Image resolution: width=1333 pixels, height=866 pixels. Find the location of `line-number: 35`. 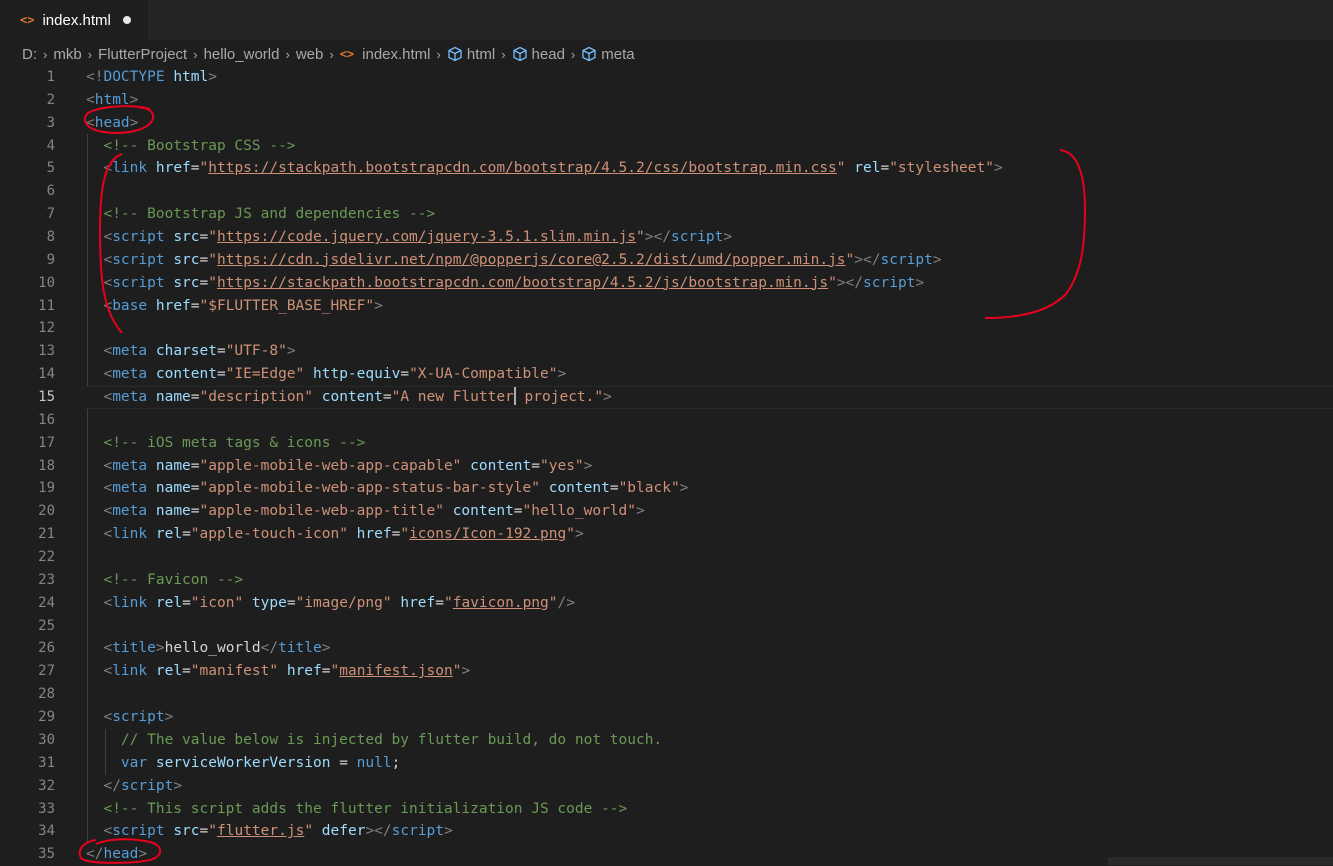

line-number: 35 is located at coordinates (35, 854).